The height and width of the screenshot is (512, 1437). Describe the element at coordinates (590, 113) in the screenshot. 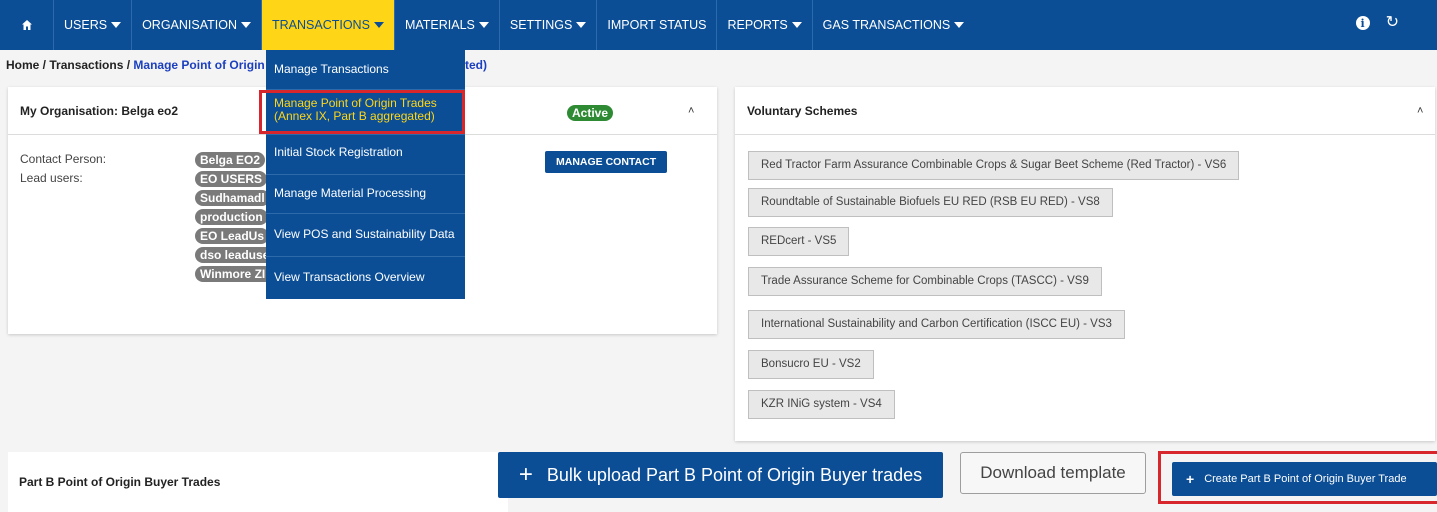

I see `status-badge: Active` at that location.